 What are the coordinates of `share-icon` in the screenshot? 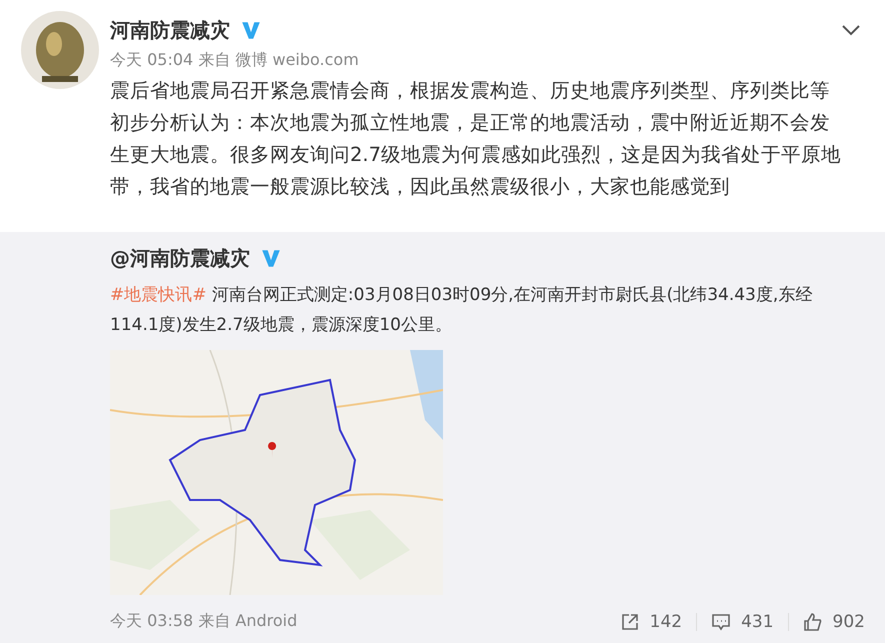 It's located at (630, 622).